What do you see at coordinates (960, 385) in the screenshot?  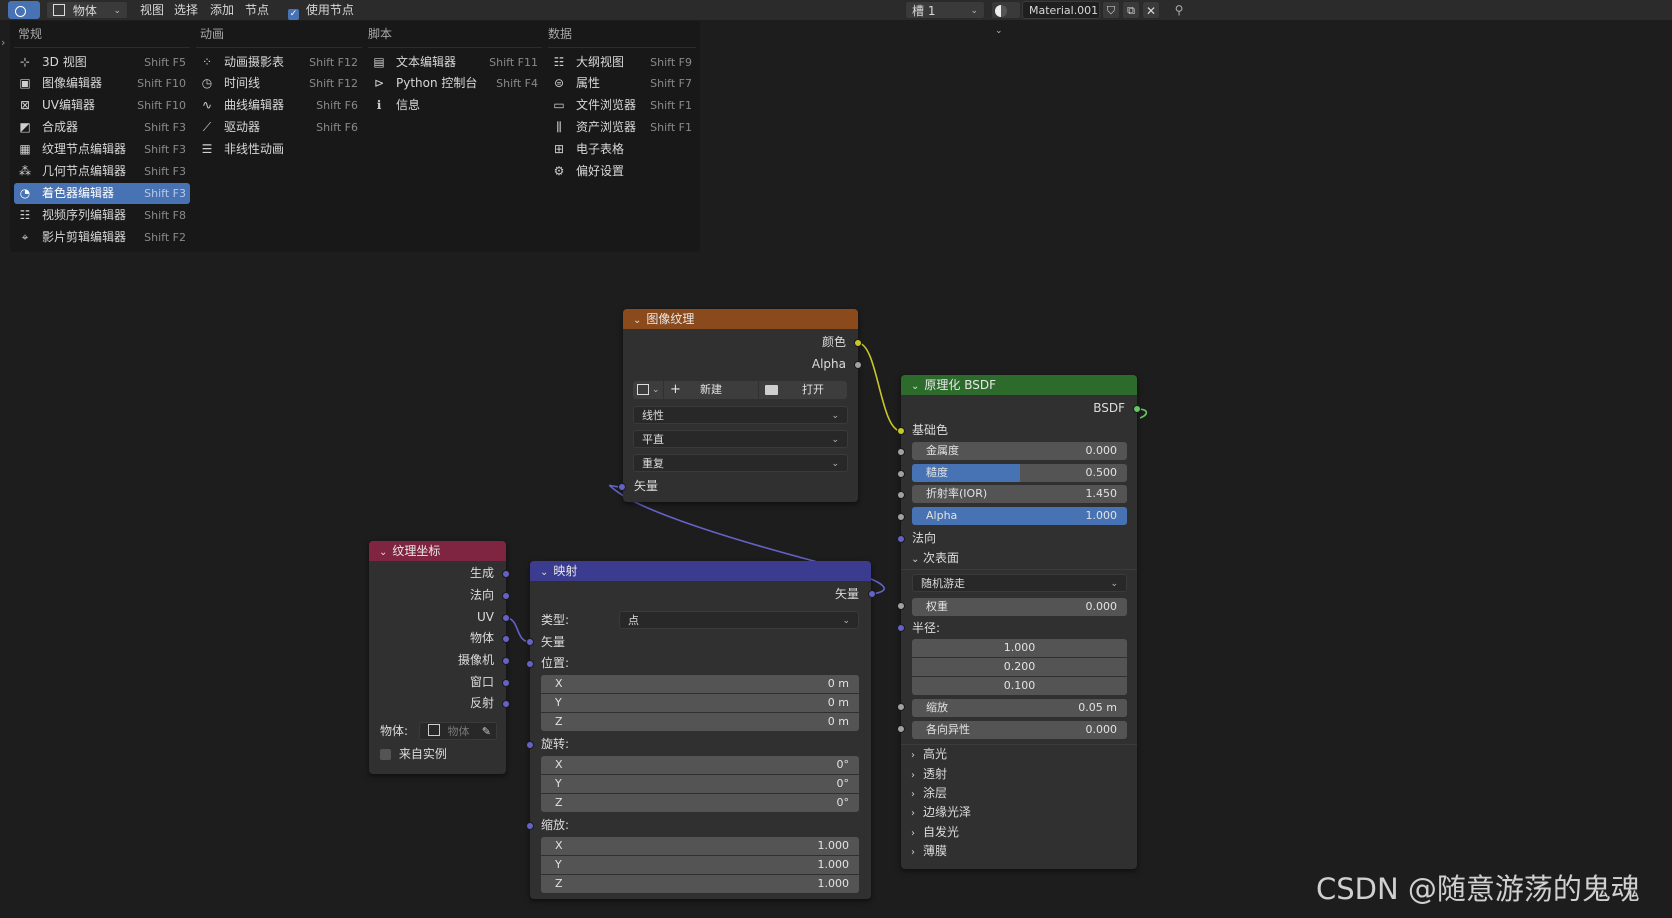 I see `node-title: 原理化 BSDF` at bounding box center [960, 385].